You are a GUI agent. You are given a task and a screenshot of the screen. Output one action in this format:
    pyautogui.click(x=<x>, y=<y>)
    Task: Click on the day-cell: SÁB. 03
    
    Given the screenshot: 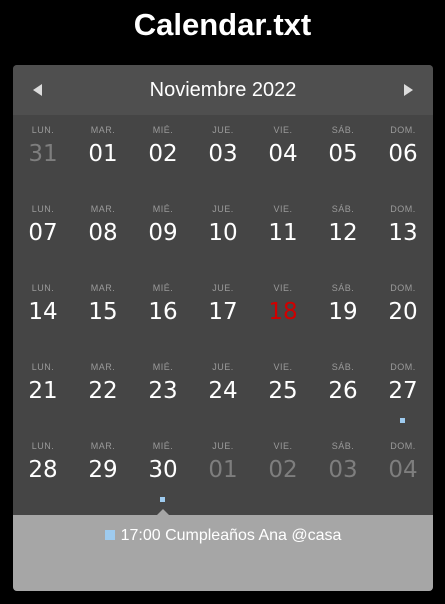 What is the action you would take?
    pyautogui.click(x=343, y=470)
    